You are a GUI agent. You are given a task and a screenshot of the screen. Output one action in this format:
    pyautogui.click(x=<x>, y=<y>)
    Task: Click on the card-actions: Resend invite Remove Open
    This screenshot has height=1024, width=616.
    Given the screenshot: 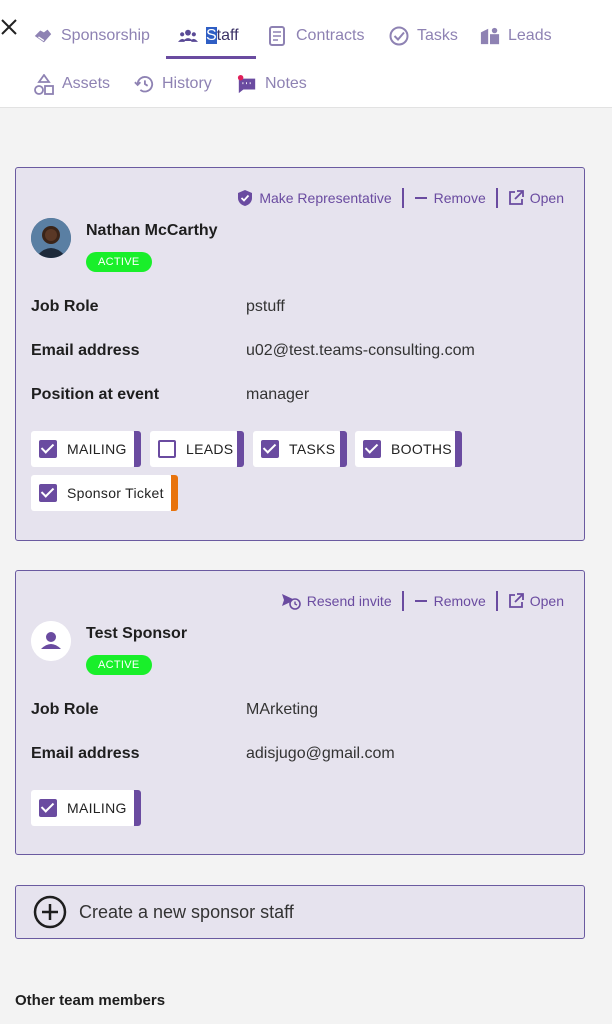 What is the action you would take?
    pyautogui.click(x=417, y=601)
    